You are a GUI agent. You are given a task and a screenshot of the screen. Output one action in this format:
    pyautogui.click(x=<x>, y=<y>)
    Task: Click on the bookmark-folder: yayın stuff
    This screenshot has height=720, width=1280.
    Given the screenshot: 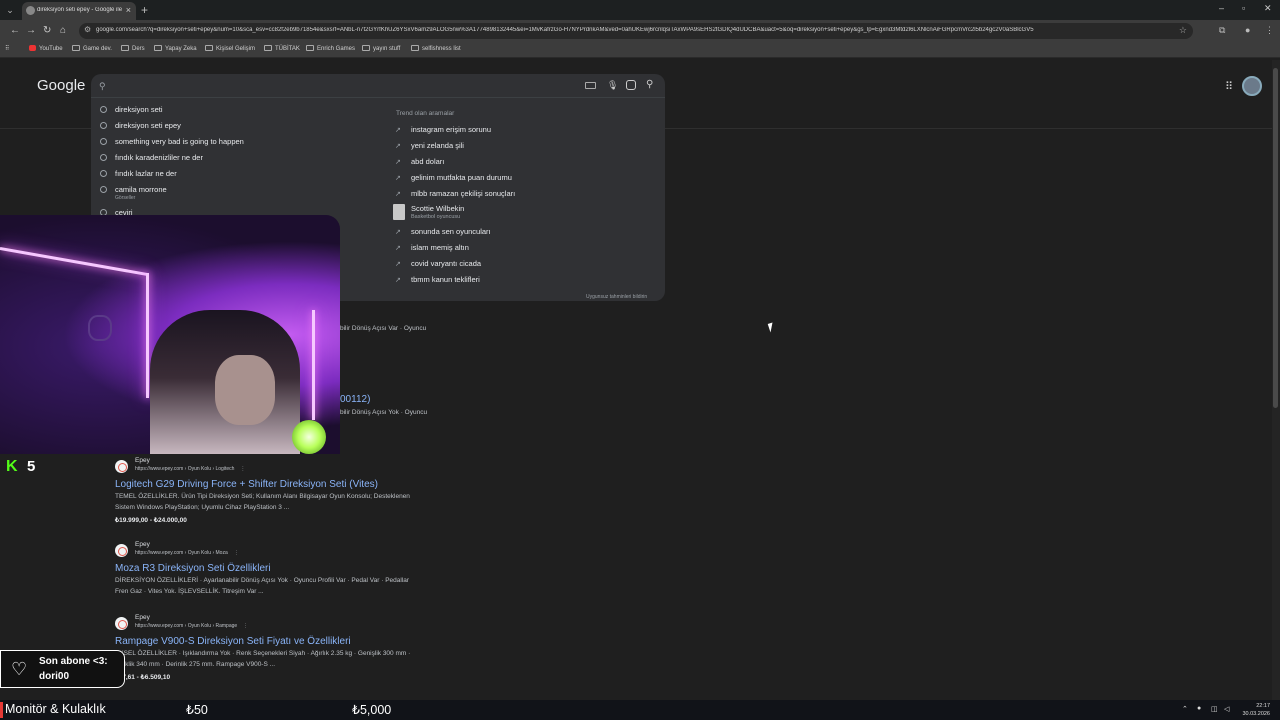 What is the action you would take?
    pyautogui.click(x=381, y=48)
    